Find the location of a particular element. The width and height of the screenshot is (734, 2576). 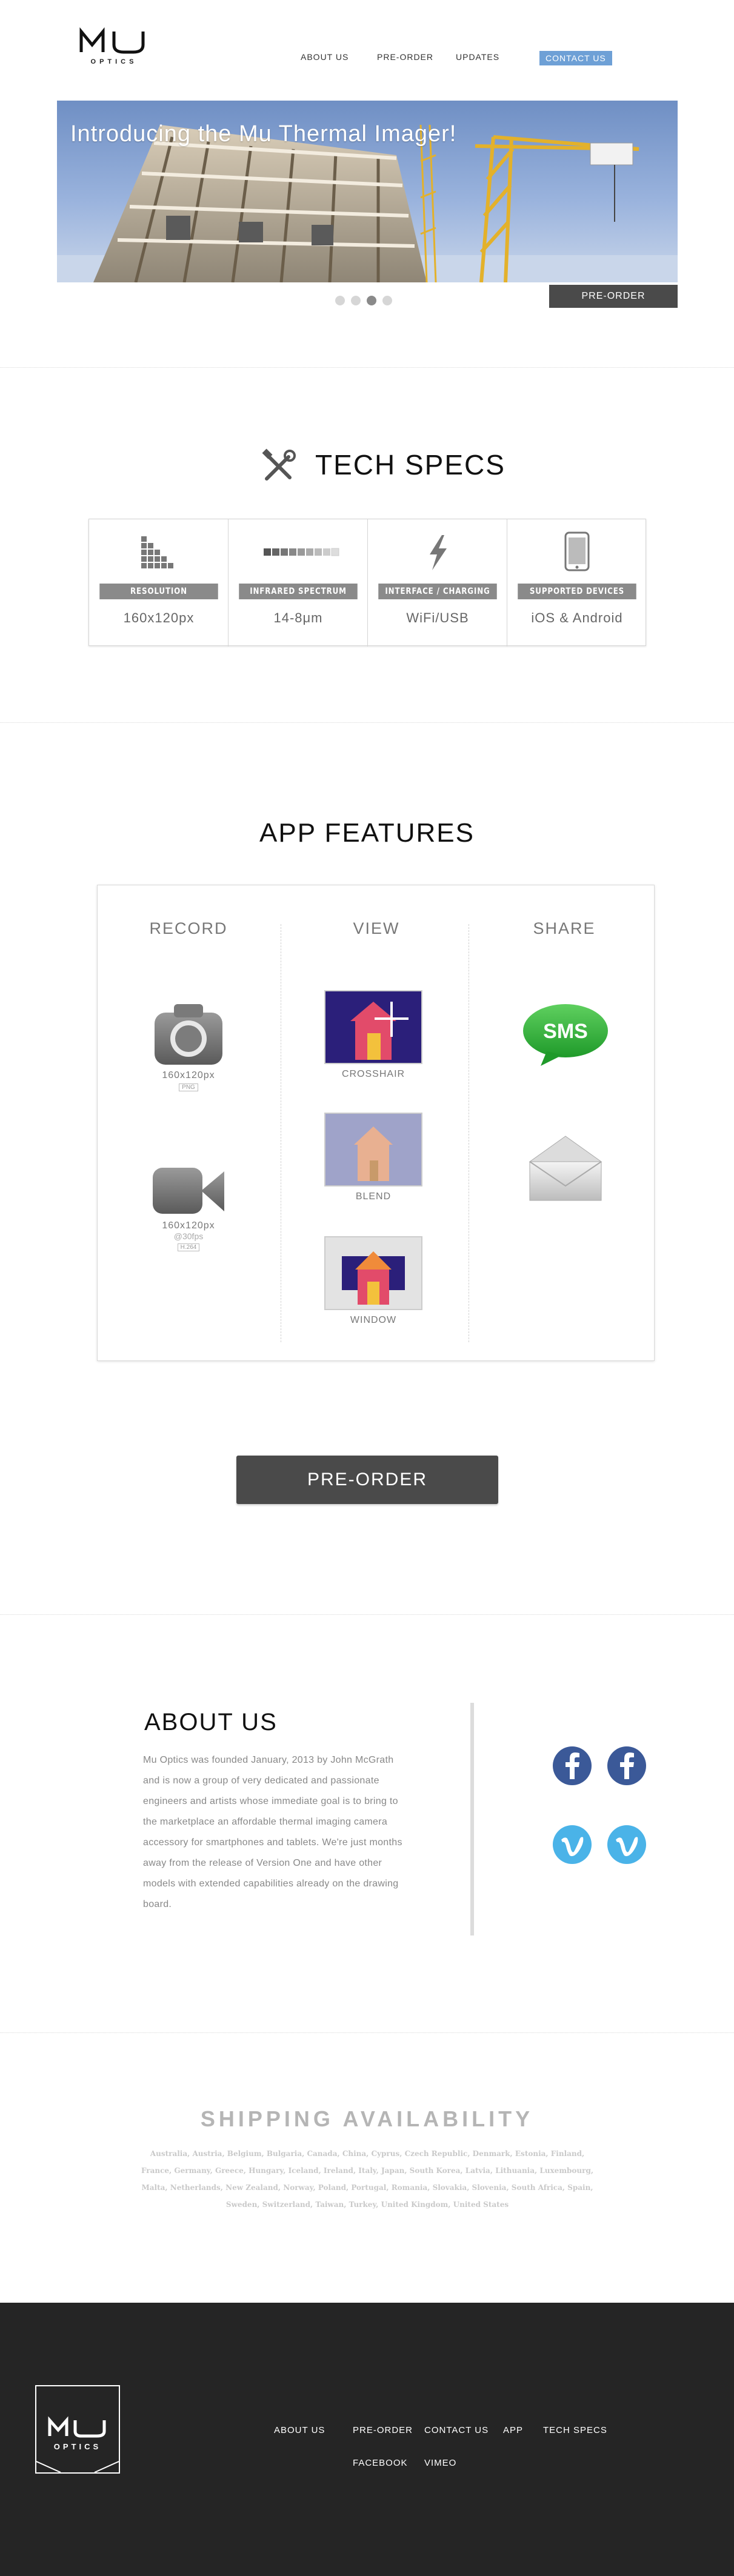

record-video: 160x120px @30fps H.264 is located at coordinates (188, 1207).